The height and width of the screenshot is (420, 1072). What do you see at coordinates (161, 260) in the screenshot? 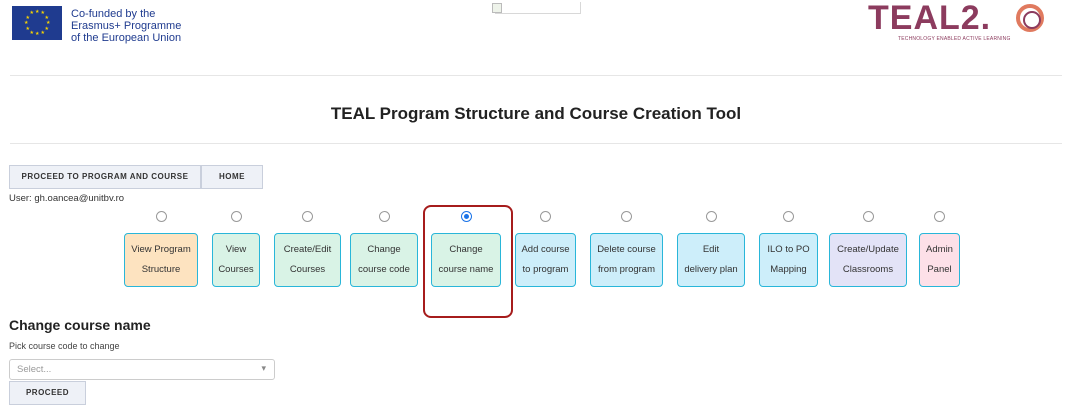
I see `step-card: View Program Structure` at bounding box center [161, 260].